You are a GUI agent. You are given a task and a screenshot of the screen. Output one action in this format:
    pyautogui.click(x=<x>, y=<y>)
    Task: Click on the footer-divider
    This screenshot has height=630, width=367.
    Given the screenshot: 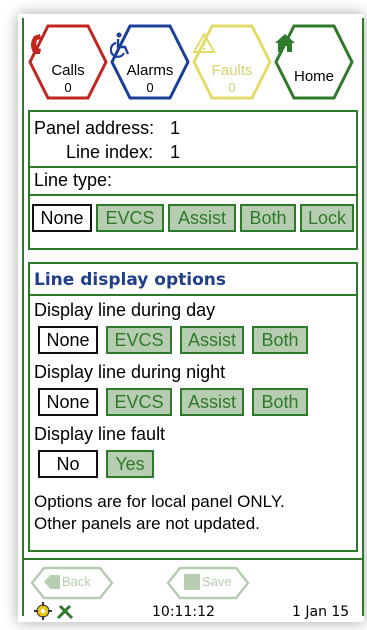 What is the action you would take?
    pyautogui.click(x=193, y=559)
    